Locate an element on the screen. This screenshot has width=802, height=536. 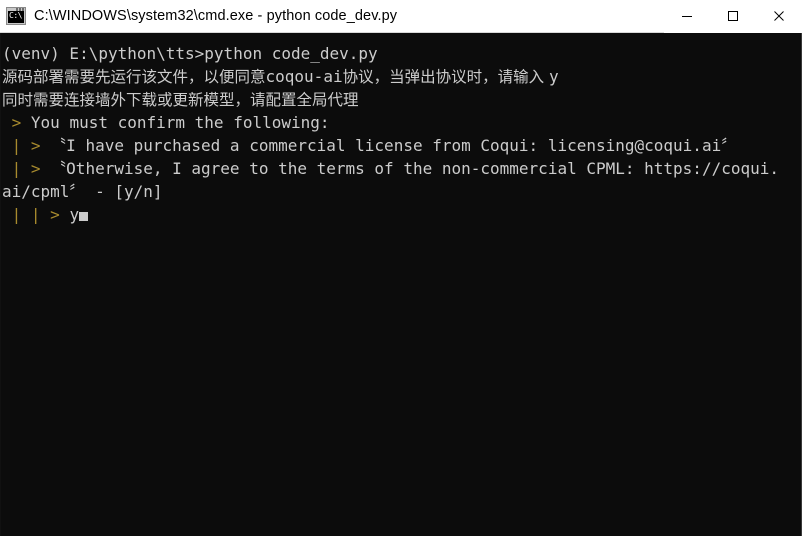
line-note-1: 源码部署需要先运行该文件，以便同意coqou-ai协议，当弹出协议时，请输入 y is located at coordinates (401, 76).